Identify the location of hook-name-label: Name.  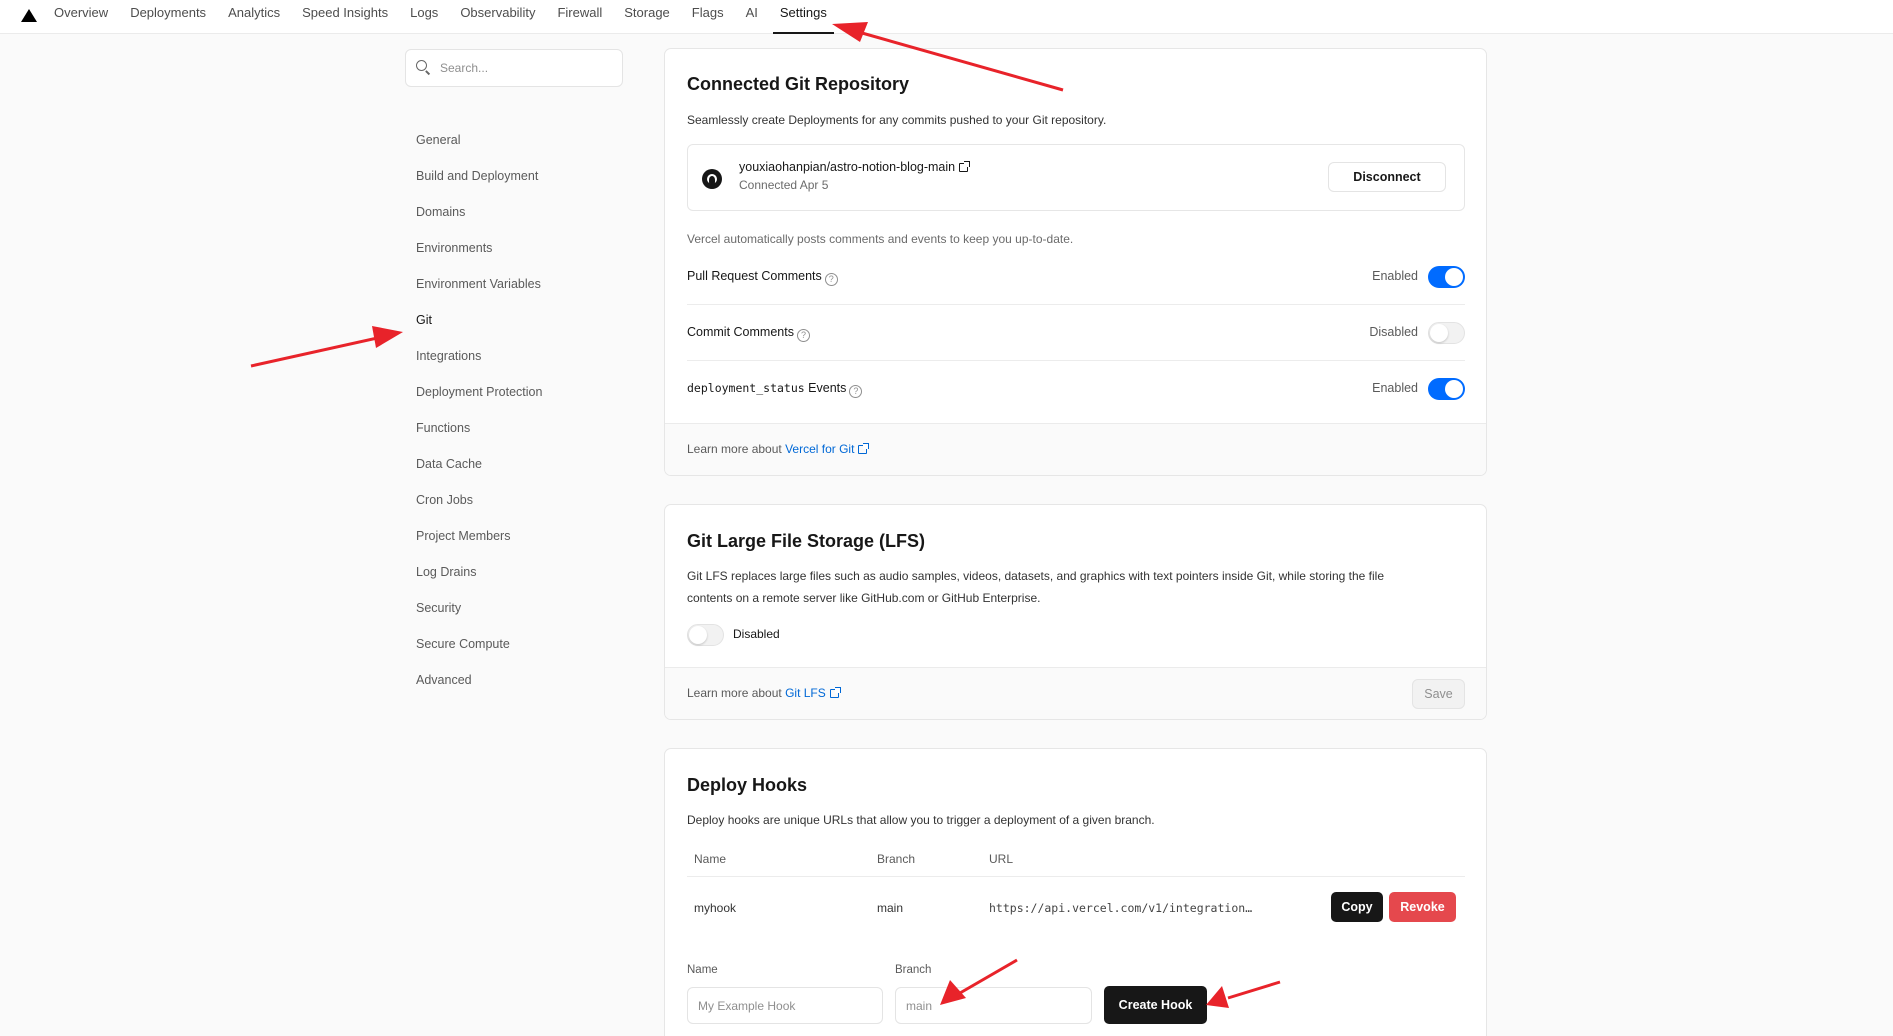
(702, 970).